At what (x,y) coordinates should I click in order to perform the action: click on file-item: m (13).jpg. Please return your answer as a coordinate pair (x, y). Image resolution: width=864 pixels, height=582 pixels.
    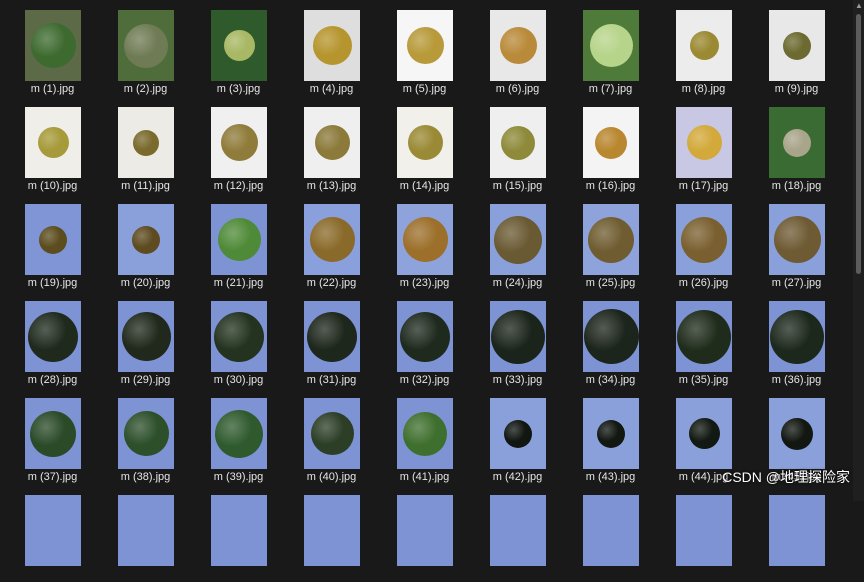
    Looking at the image, I should click on (331, 145).